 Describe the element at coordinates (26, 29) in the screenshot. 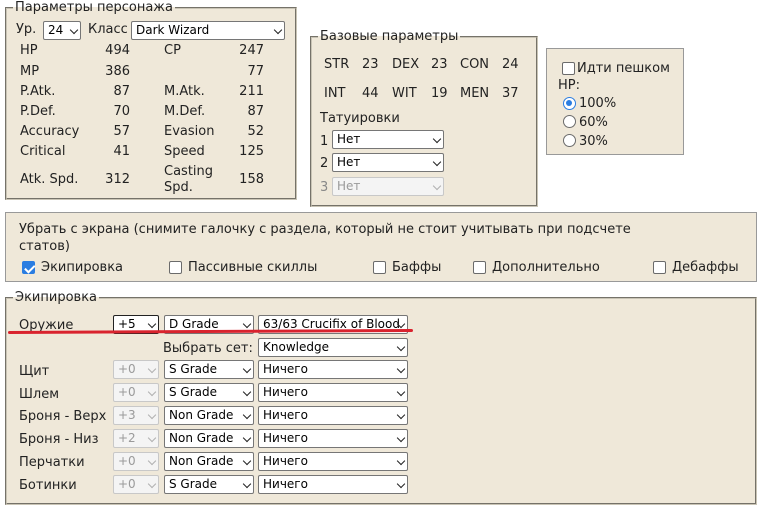

I see `level-label: Ур.` at that location.